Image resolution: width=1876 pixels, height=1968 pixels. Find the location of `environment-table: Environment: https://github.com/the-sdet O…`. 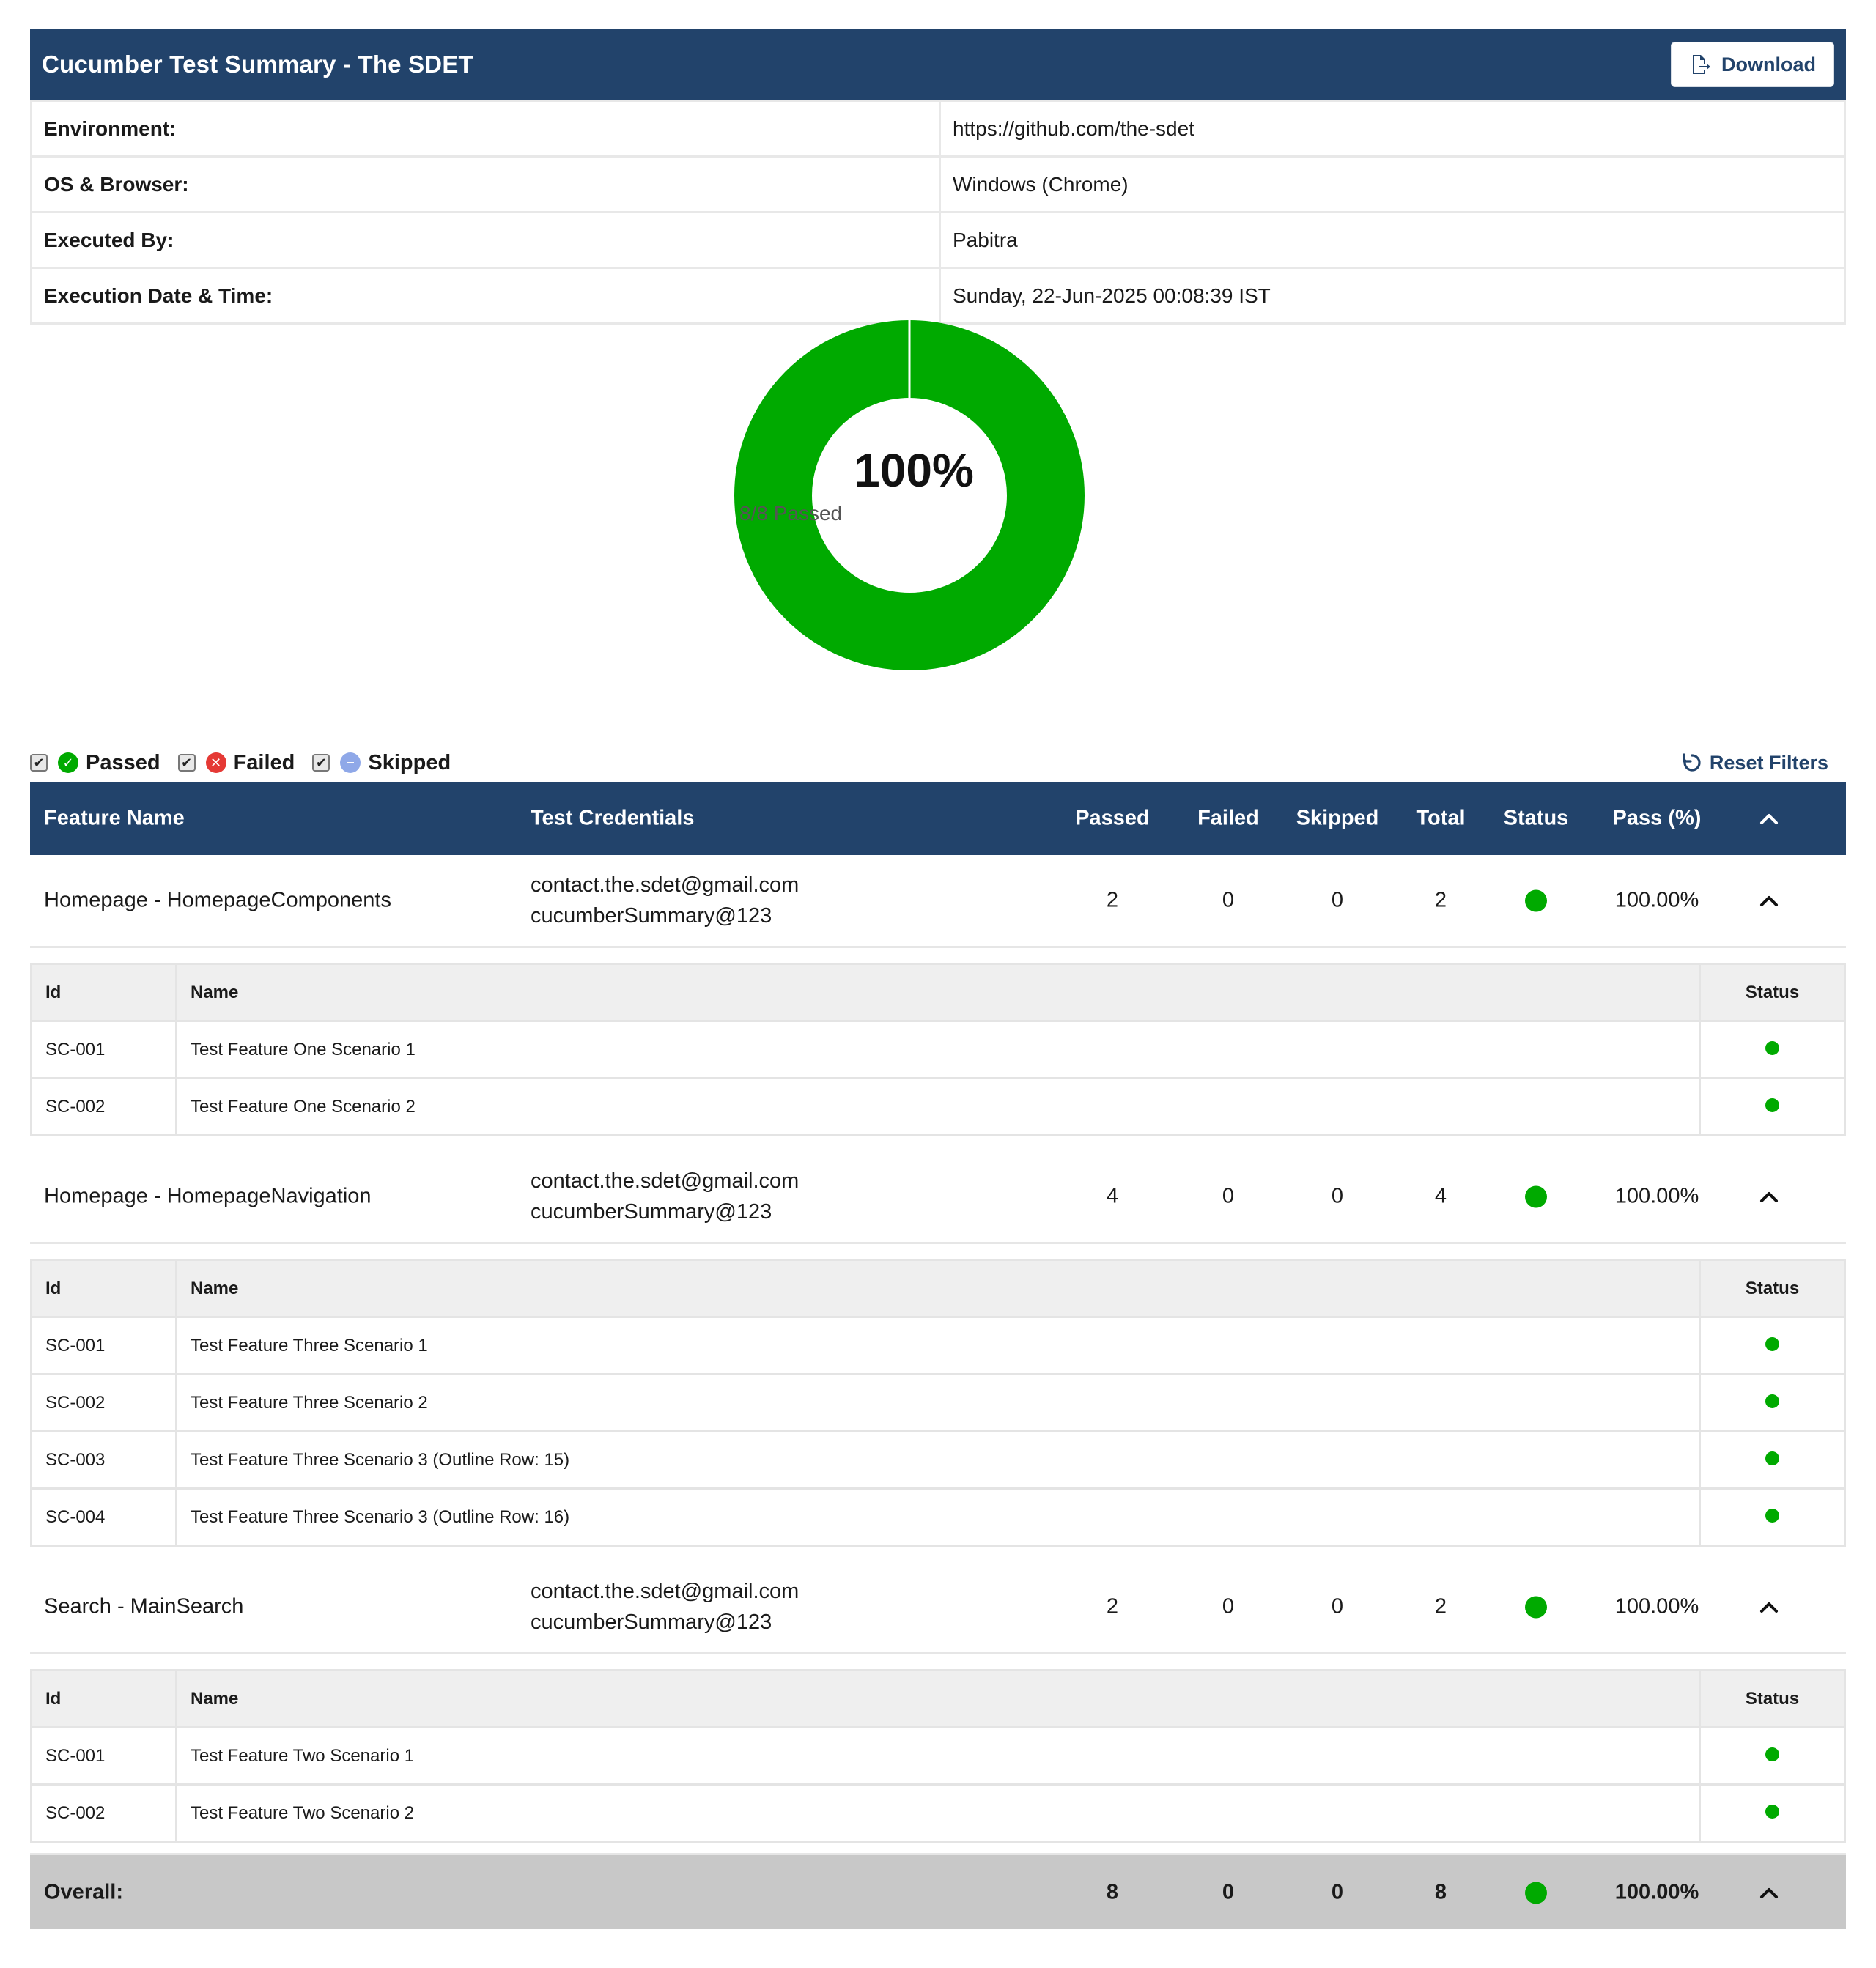

environment-table: Environment: https://github.com/the-sdet O… is located at coordinates (938, 212).